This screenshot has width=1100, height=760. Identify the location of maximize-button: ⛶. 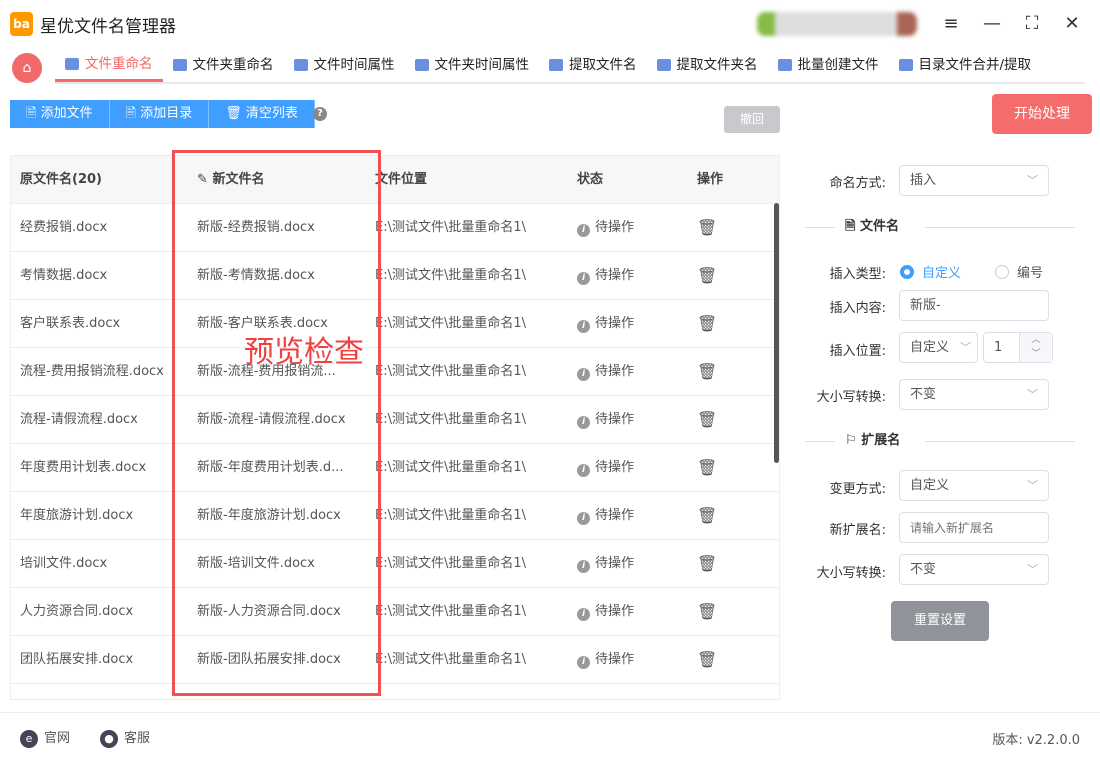
(1032, 24).